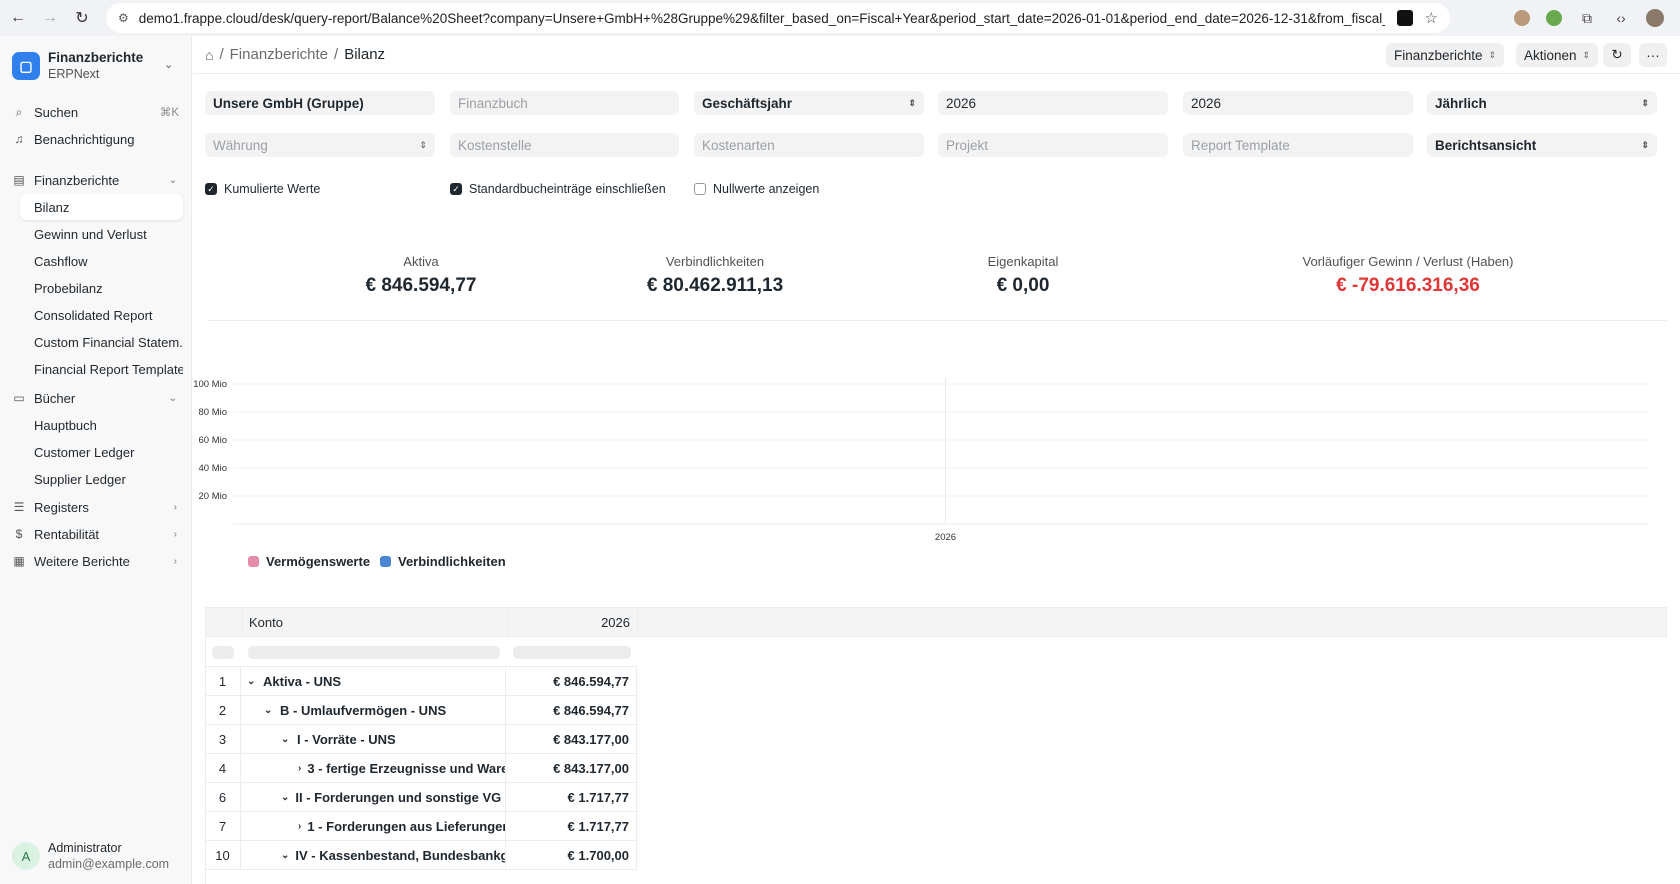  Describe the element at coordinates (558, 189) in the screenshot. I see `include-default-entries-checkbox: ✓ Standardbucheinträge einschließen` at that location.